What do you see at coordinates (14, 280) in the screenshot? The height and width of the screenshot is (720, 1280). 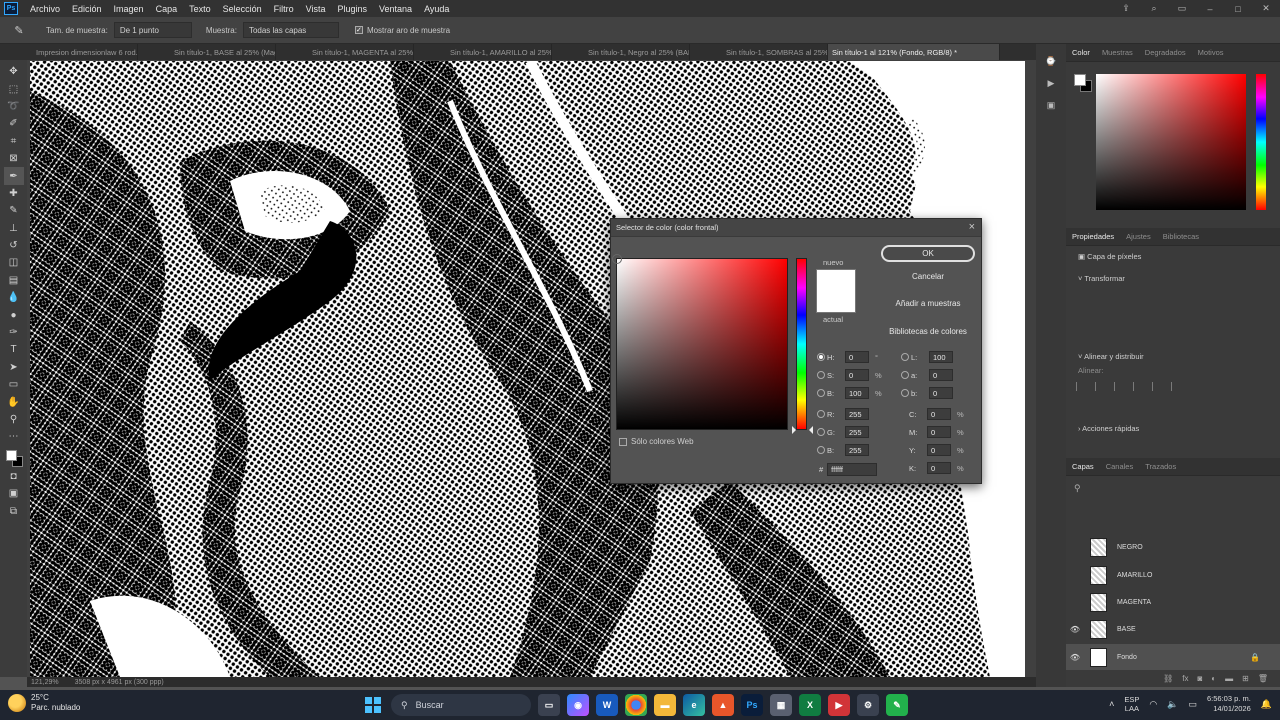 I see `gradient-tool-icon: ▤` at bounding box center [14, 280].